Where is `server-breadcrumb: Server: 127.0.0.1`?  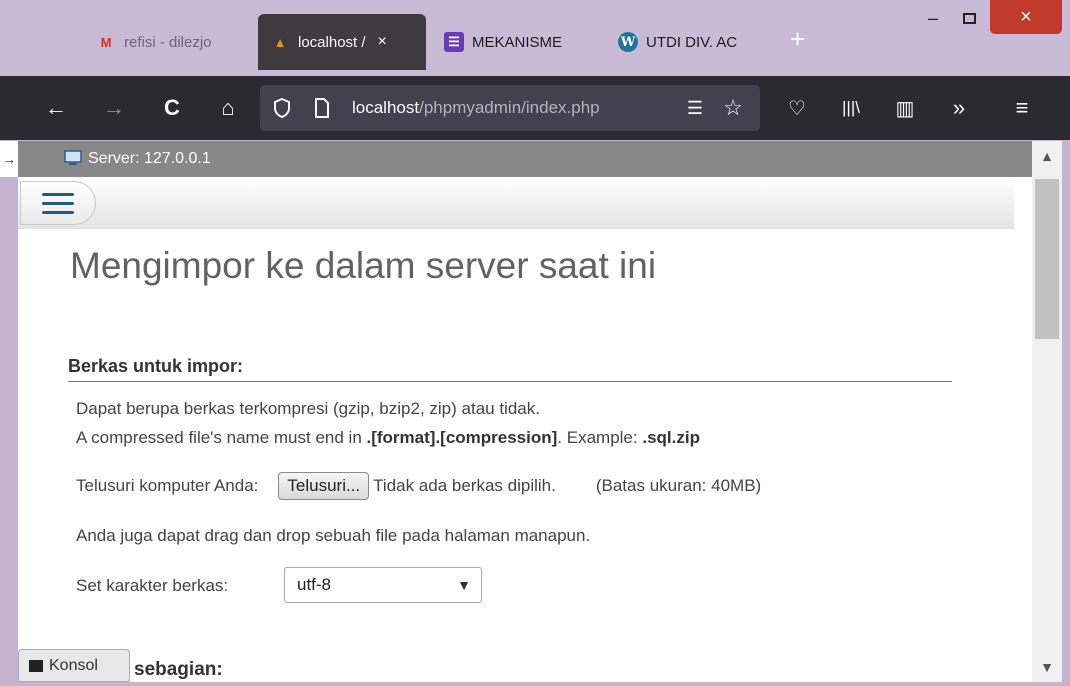
server-breadcrumb: Server: 127.0.0.1 is located at coordinates (525, 159).